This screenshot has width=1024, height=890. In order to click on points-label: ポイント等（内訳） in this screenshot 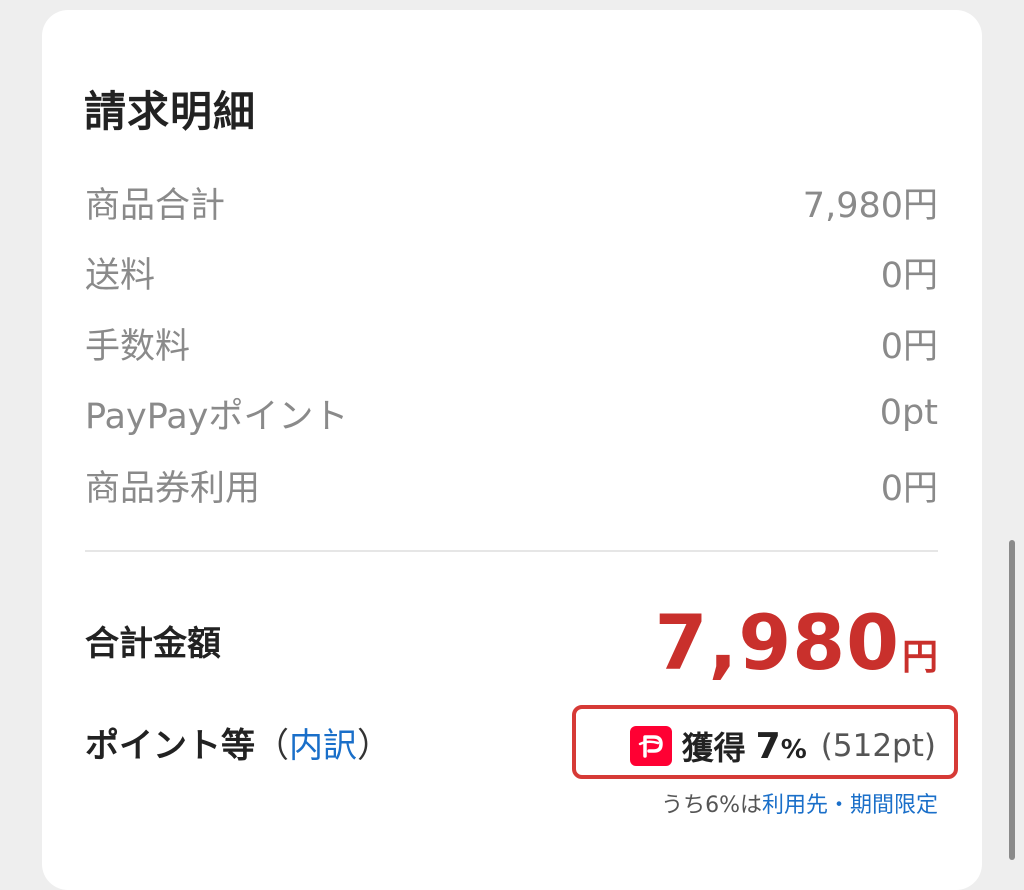, I will do `click(238, 742)`.